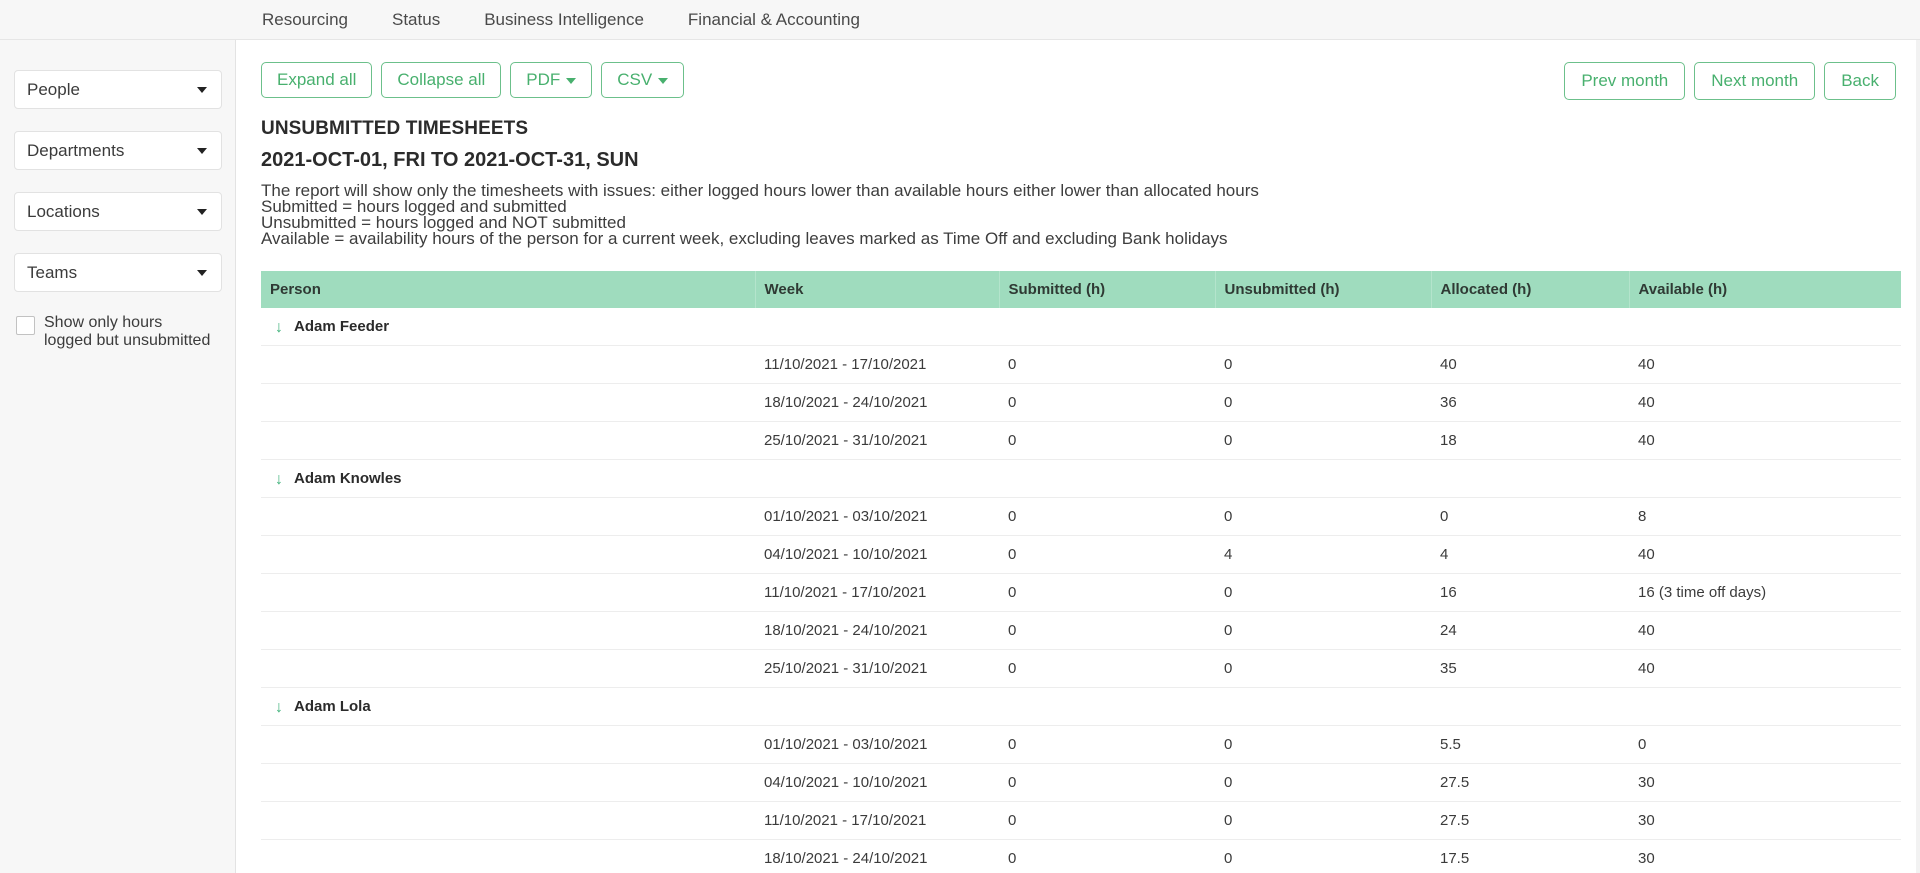 The height and width of the screenshot is (873, 1920). I want to click on filter-select-teams: Teams, so click(118, 272).